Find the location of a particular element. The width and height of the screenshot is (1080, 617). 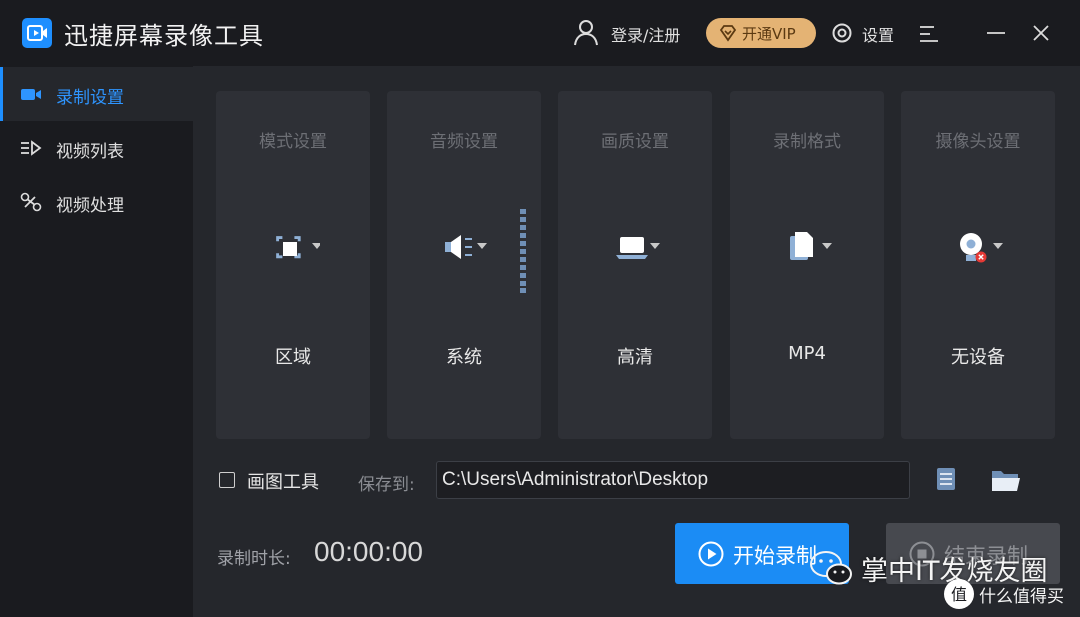

vip-button: 开通VIP is located at coordinates (761, 33).